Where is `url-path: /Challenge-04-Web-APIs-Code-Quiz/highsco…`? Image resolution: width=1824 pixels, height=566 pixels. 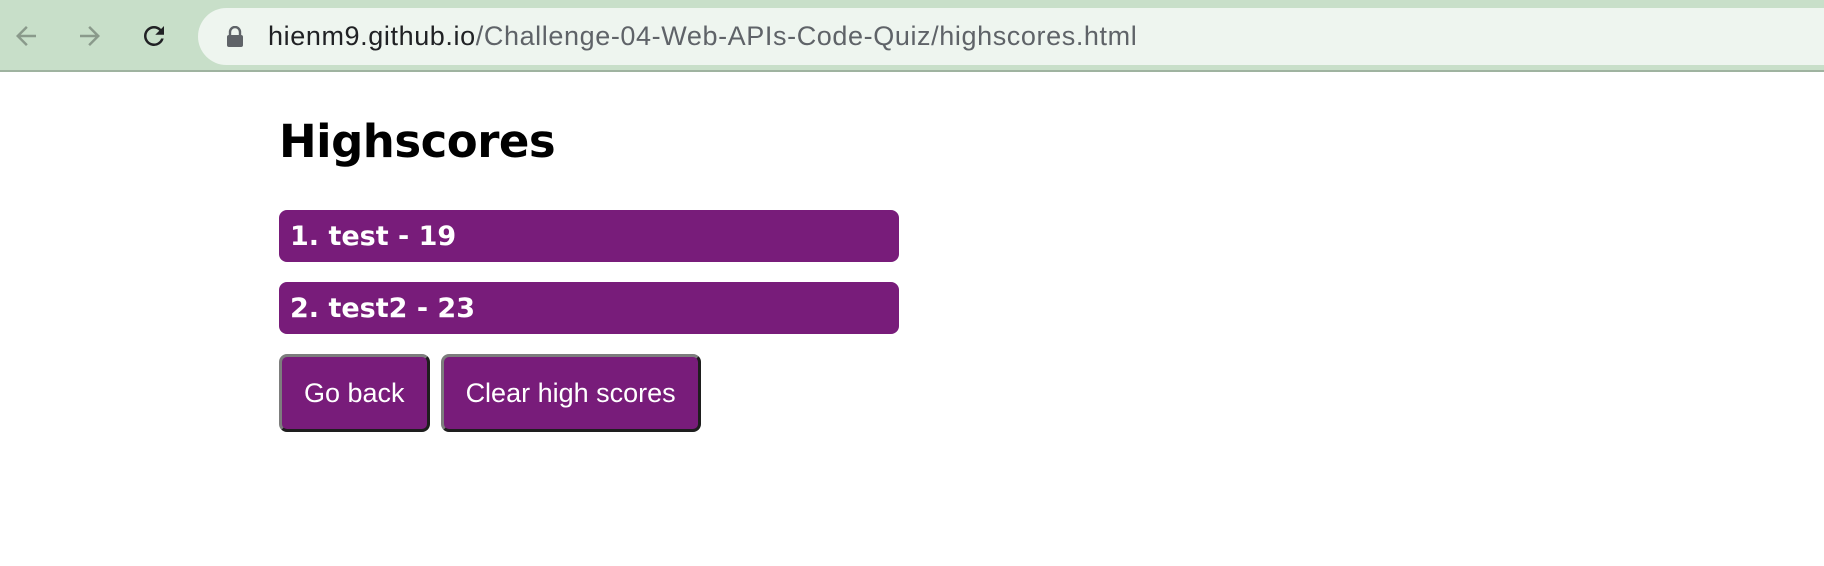 url-path: /Challenge-04-Web-APIs-Code-Quiz/highsco… is located at coordinates (806, 36).